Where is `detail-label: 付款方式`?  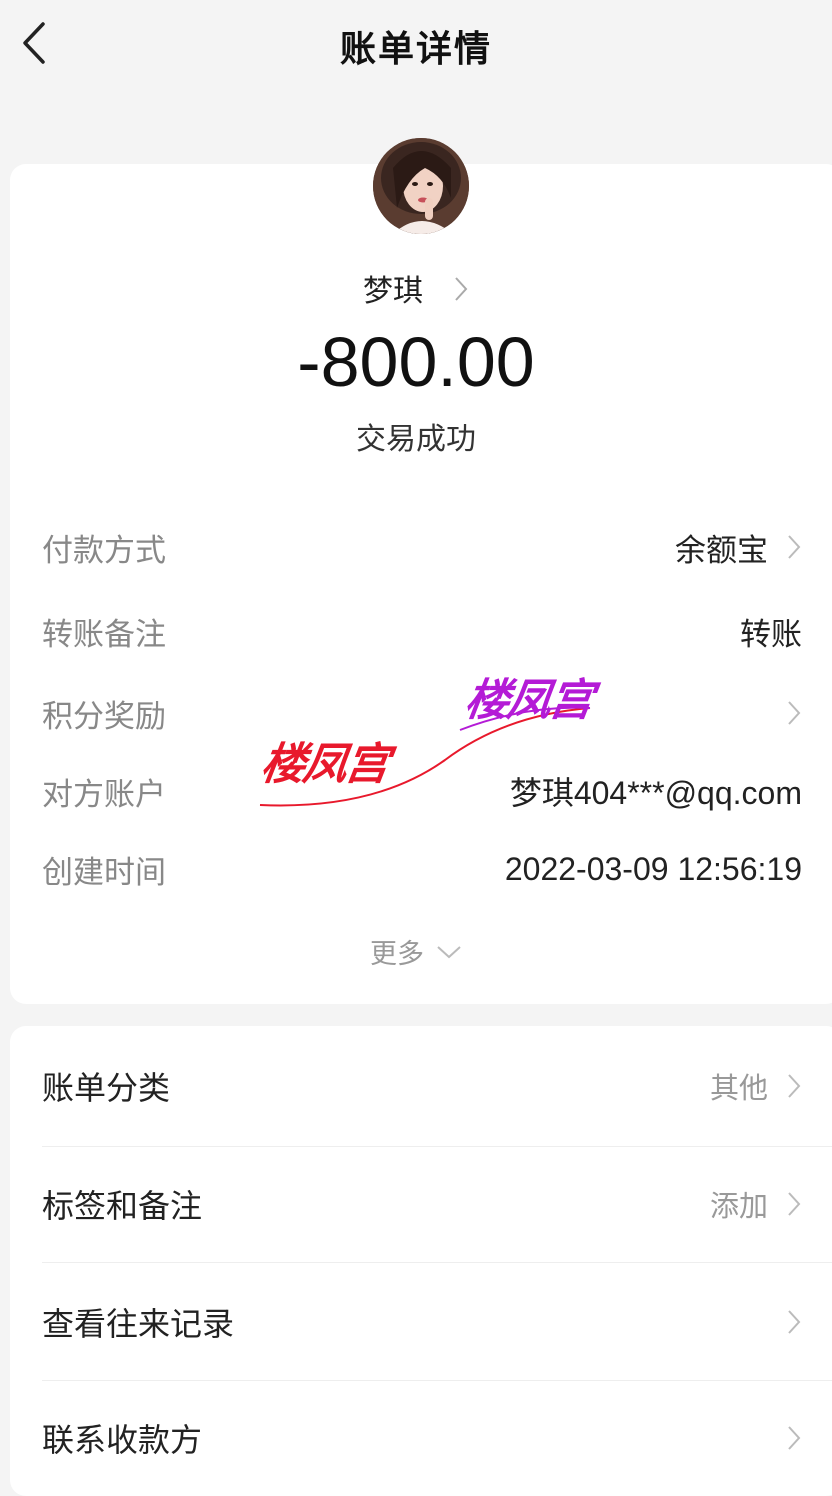
detail-label: 付款方式 is located at coordinates (104, 550).